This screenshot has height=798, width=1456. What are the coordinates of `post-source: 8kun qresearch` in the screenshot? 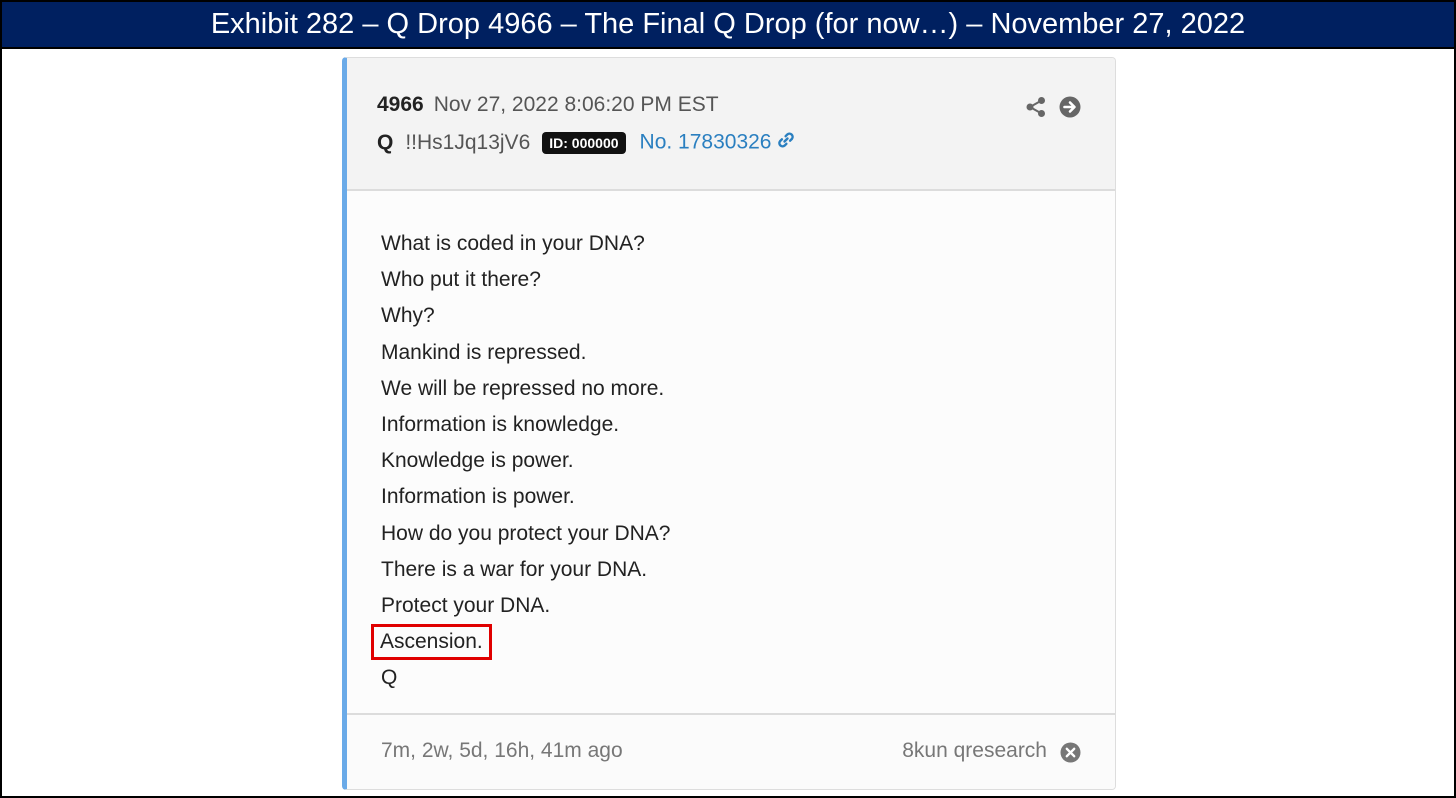 It's located at (974, 750).